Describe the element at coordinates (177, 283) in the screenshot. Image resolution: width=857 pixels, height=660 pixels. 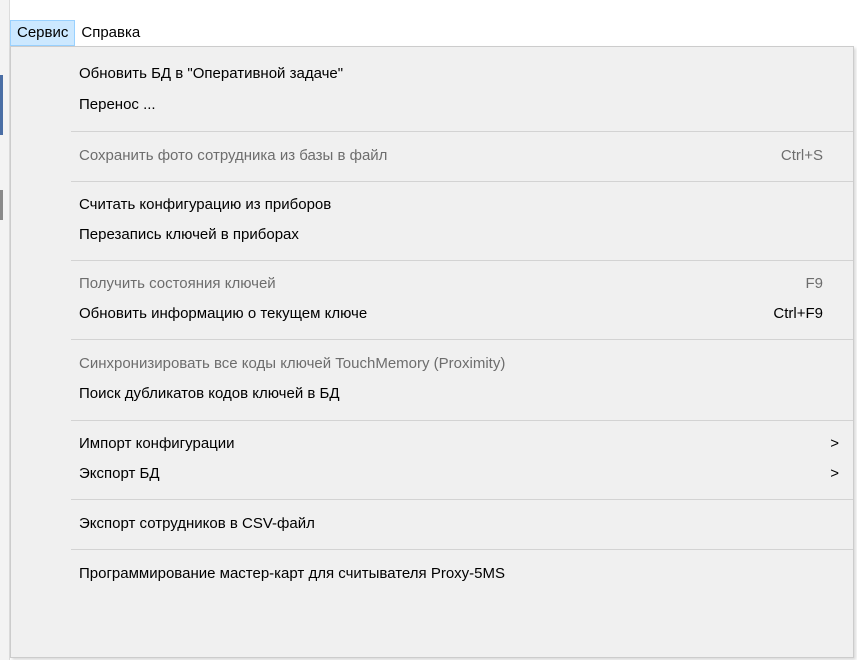
I see `menu-item-label: Получить состояния ключей` at that location.